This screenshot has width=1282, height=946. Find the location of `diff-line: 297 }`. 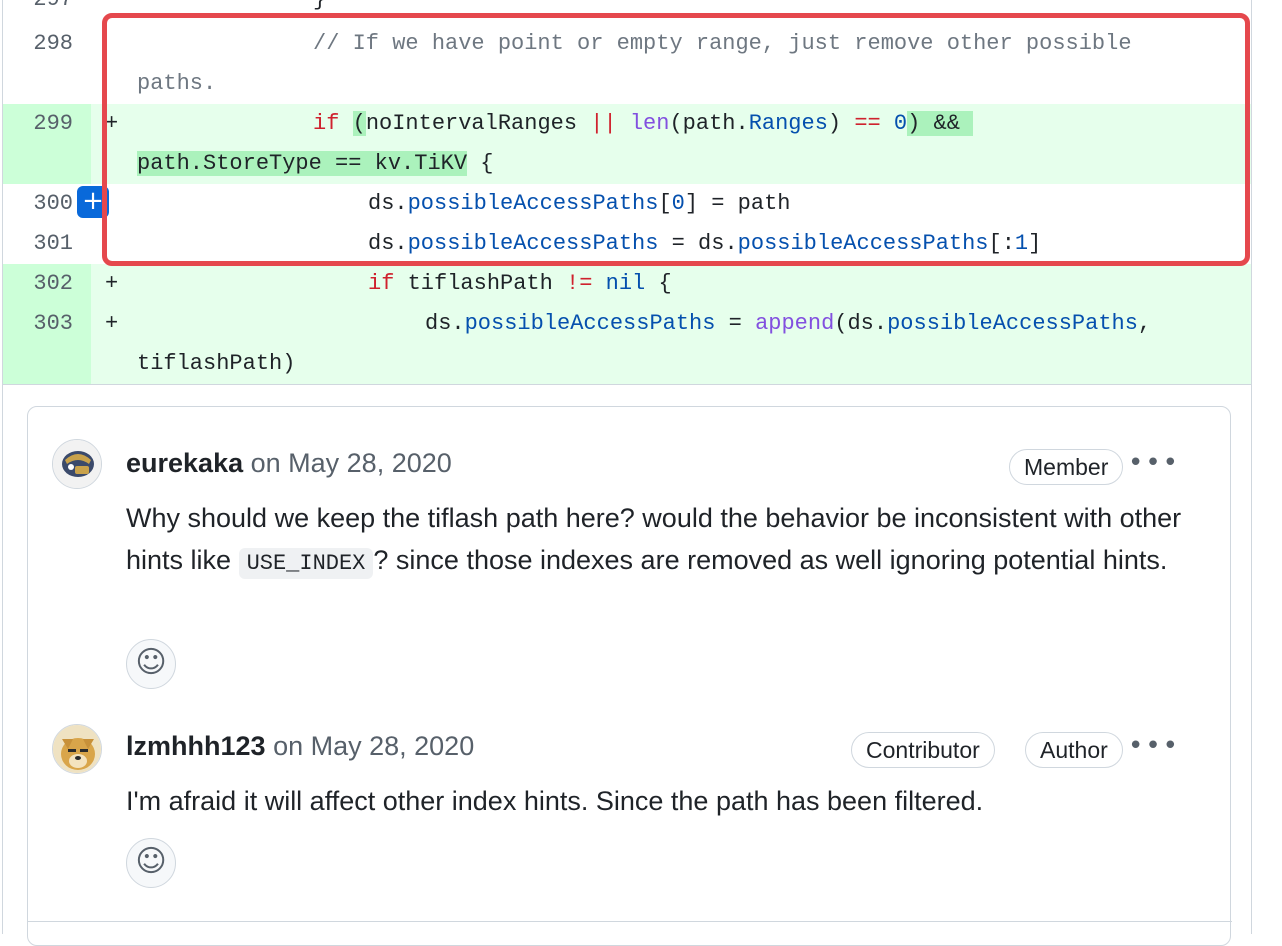

diff-line: 297 } is located at coordinates (627, 10).